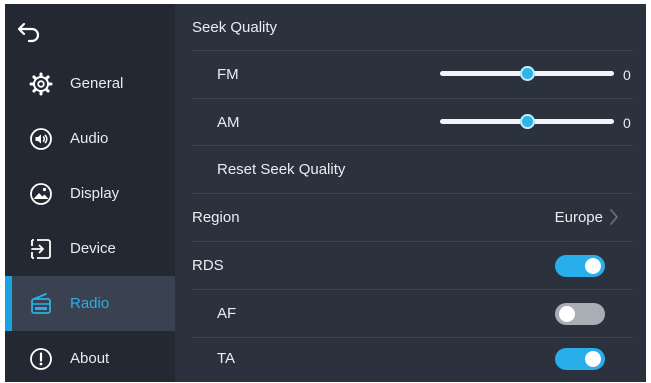 This screenshot has height=383, width=651. I want to click on fm-seek-row: FM 0, so click(412, 74).